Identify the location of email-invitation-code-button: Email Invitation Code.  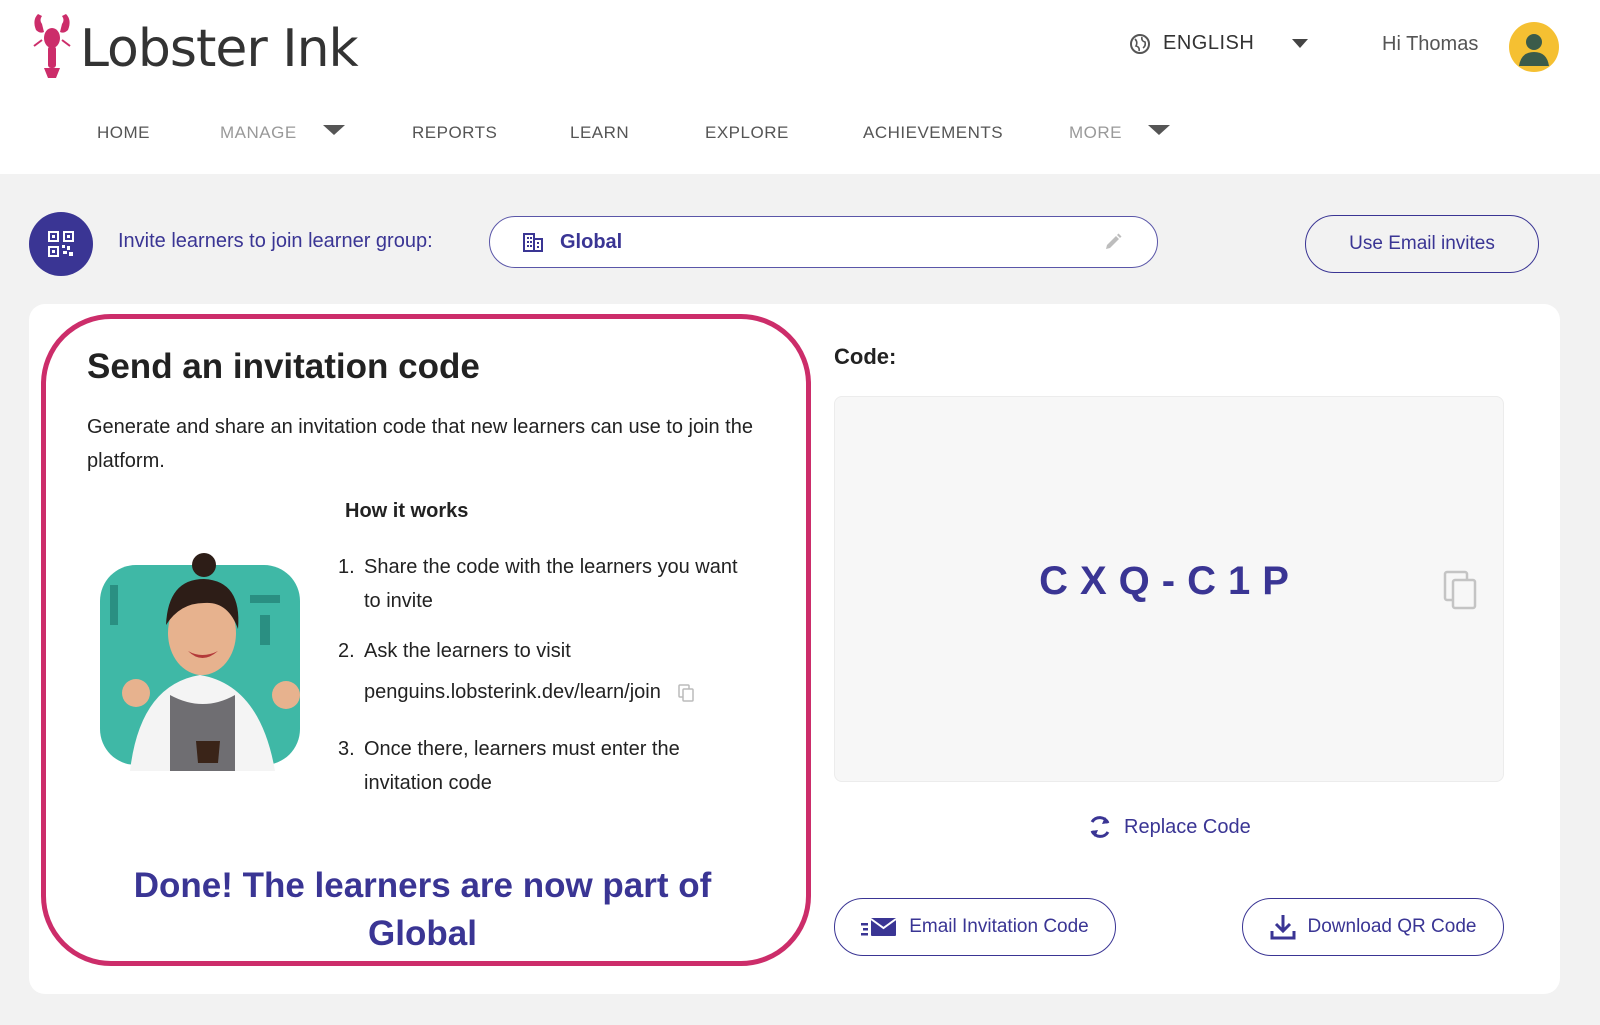
(975, 927).